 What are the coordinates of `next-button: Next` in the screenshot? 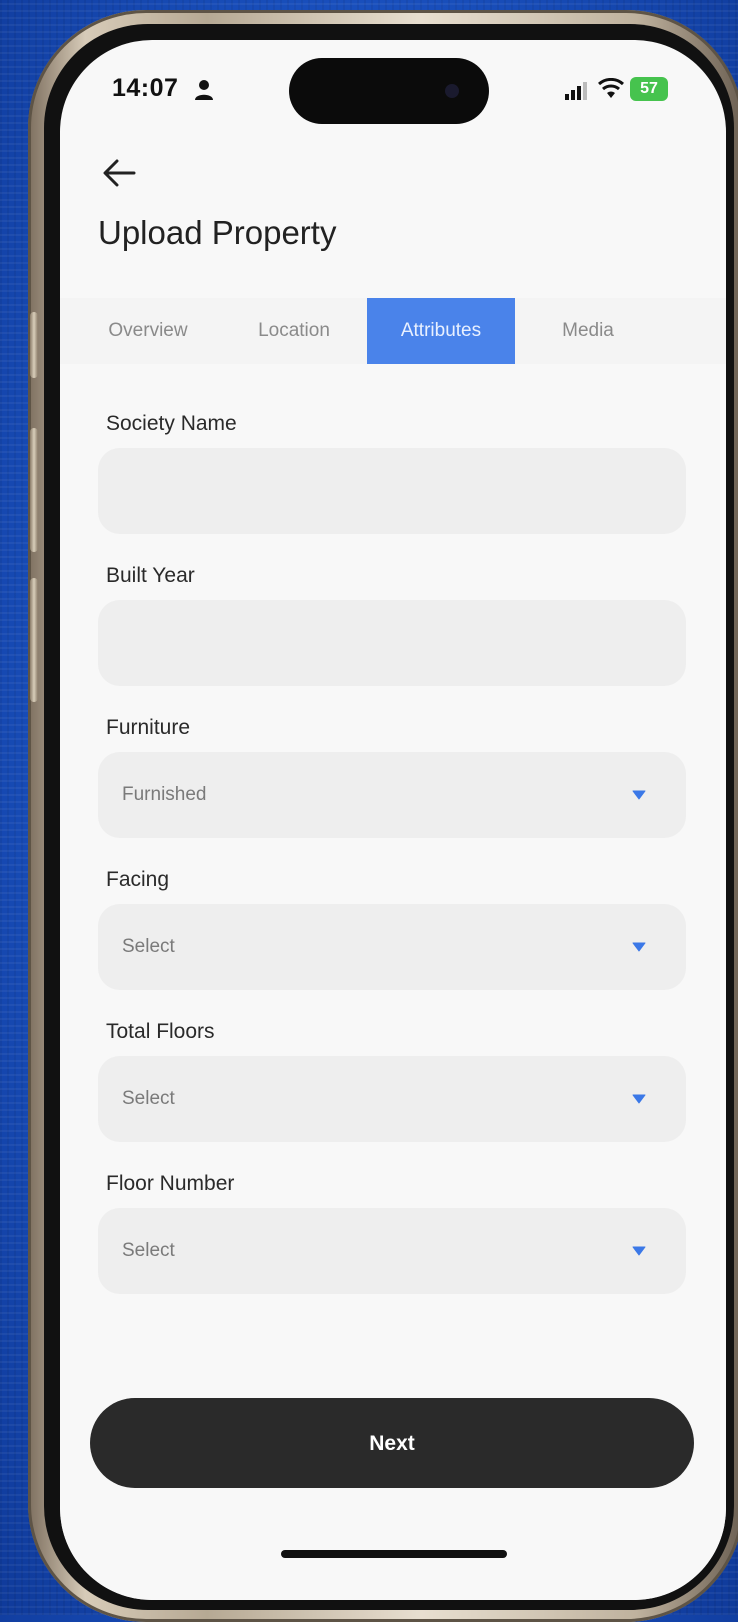 It's located at (392, 1443).